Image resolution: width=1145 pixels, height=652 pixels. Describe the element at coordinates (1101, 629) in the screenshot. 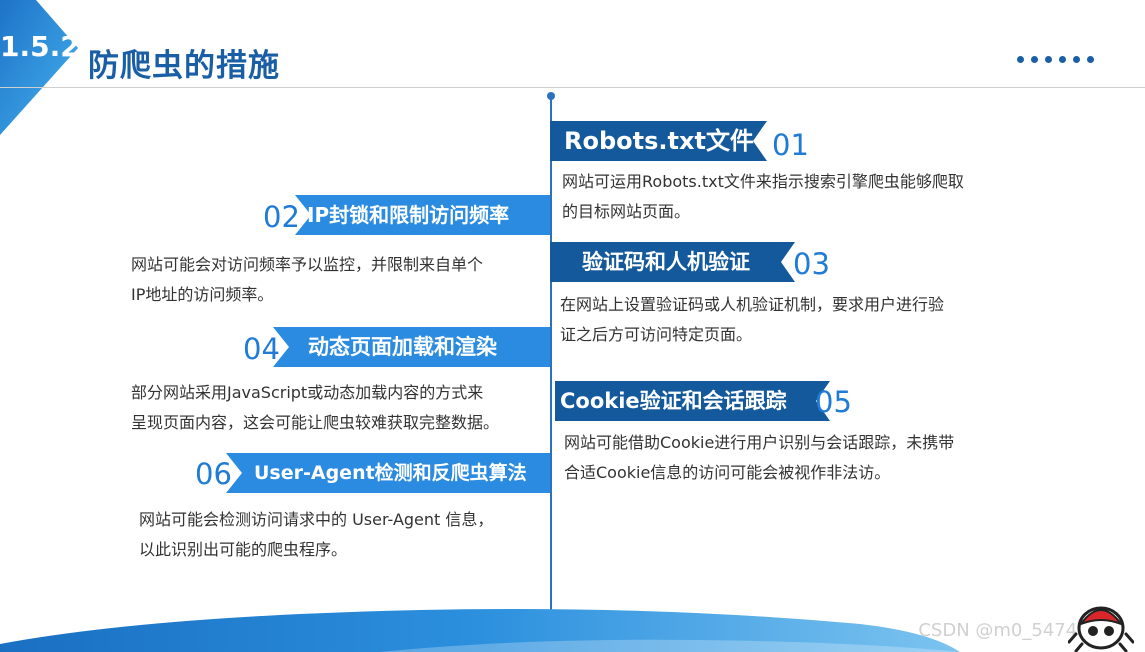

I see `mascot-icon` at that location.